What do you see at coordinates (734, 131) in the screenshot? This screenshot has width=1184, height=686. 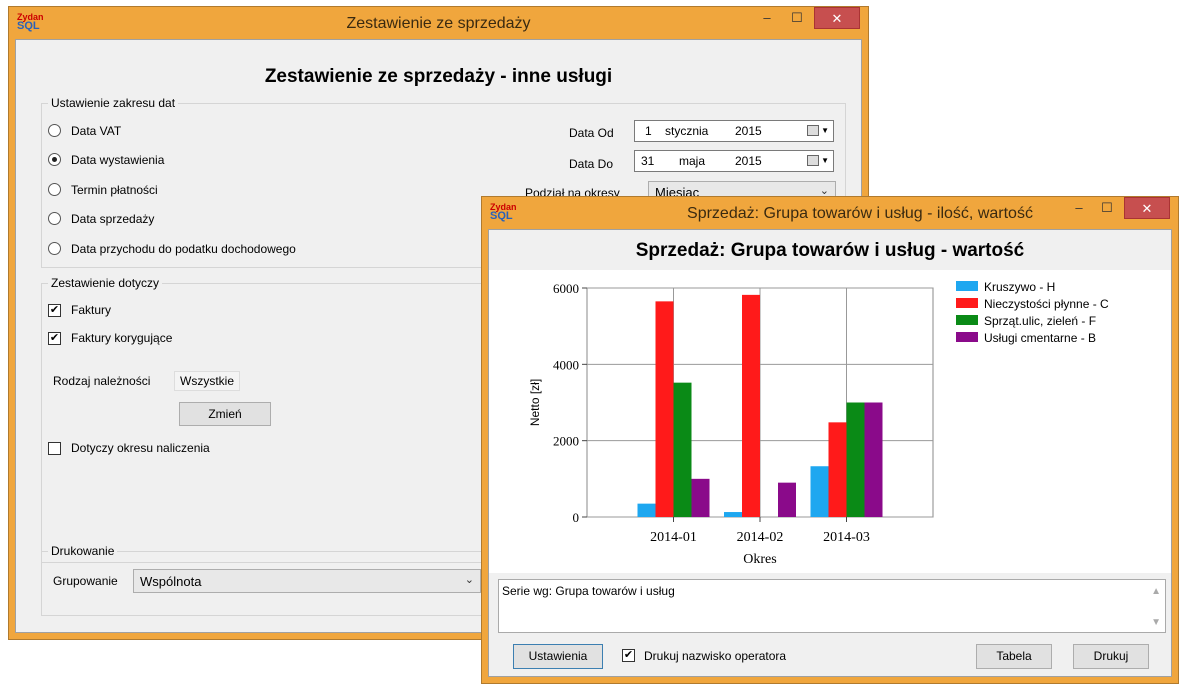 I see `date-from-picker: 1 stycznia 2015 ▼` at bounding box center [734, 131].